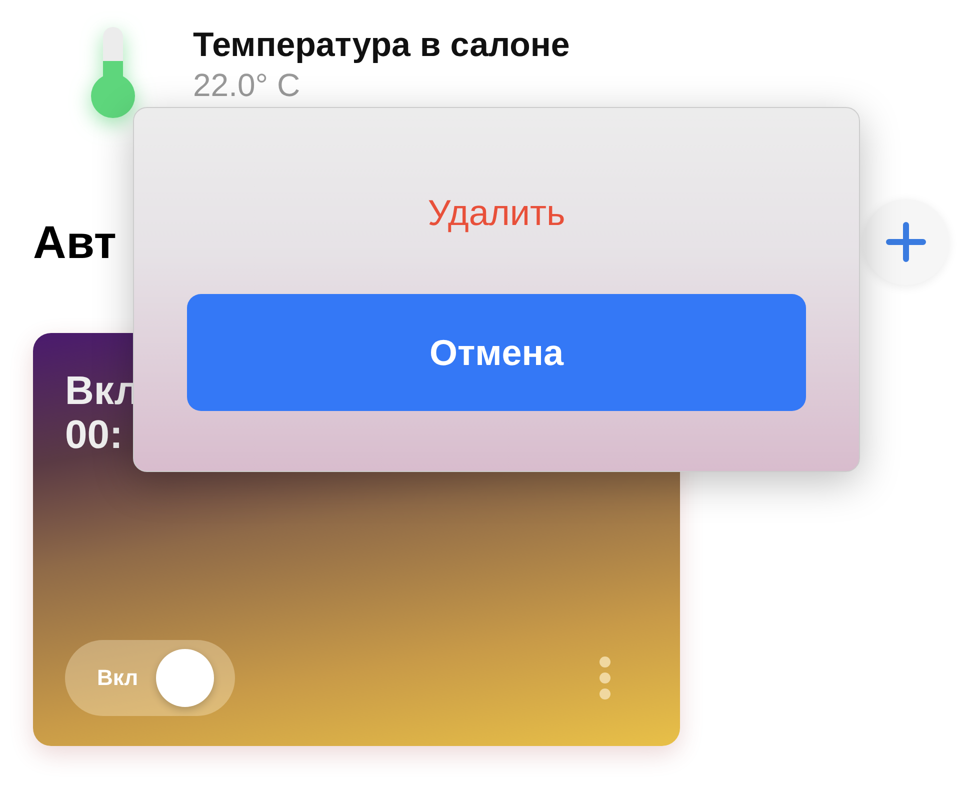 The width and height of the screenshot is (968, 794). What do you see at coordinates (906, 242) in the screenshot?
I see `plus-icon` at bounding box center [906, 242].